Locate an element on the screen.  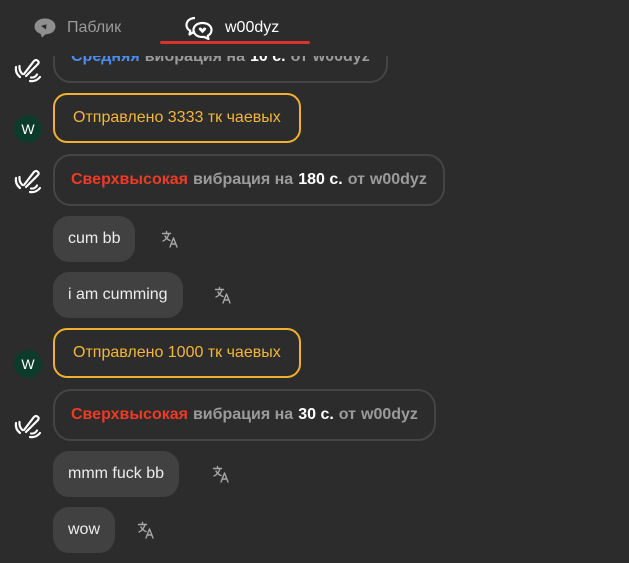
message-bubble: i am cumming is located at coordinates (118, 295).